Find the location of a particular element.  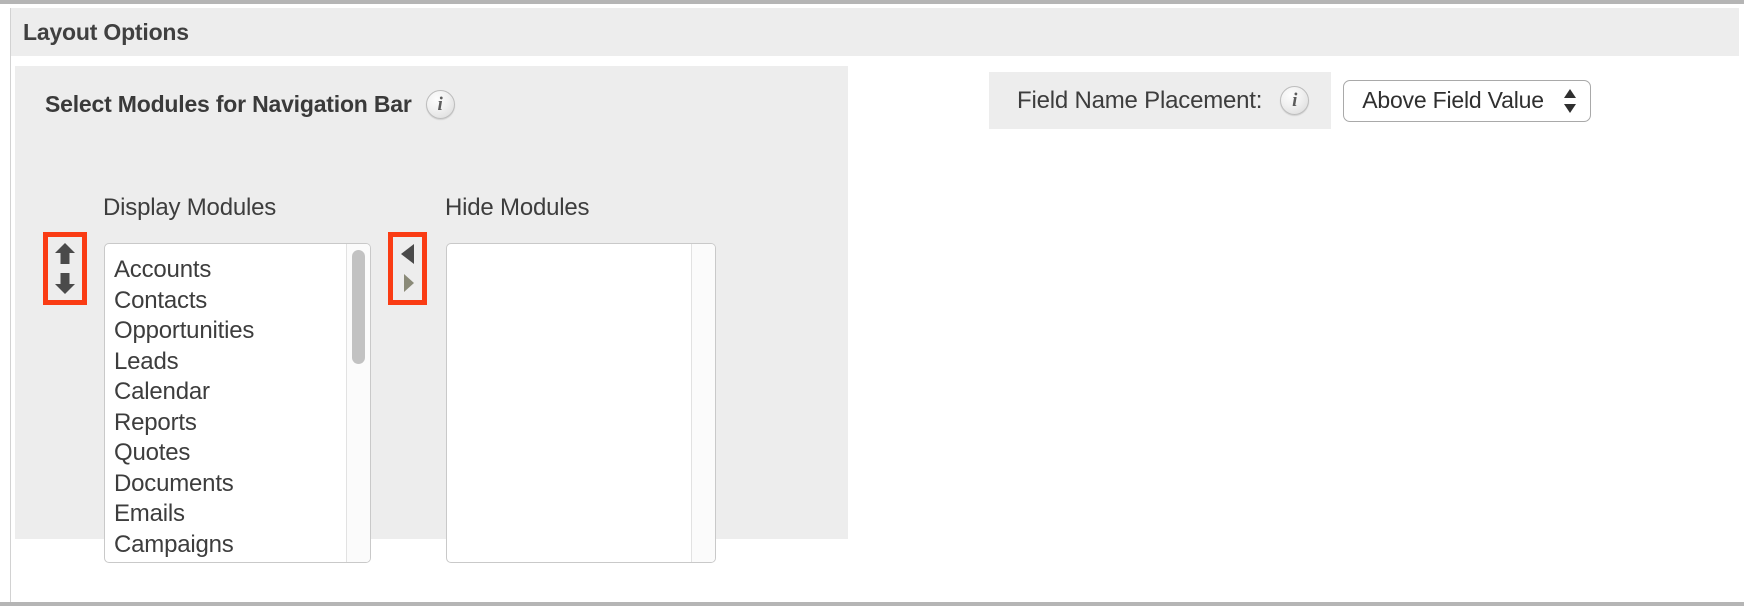

field-name-placement-label: Field Name Placement: is located at coordinates (1140, 100).